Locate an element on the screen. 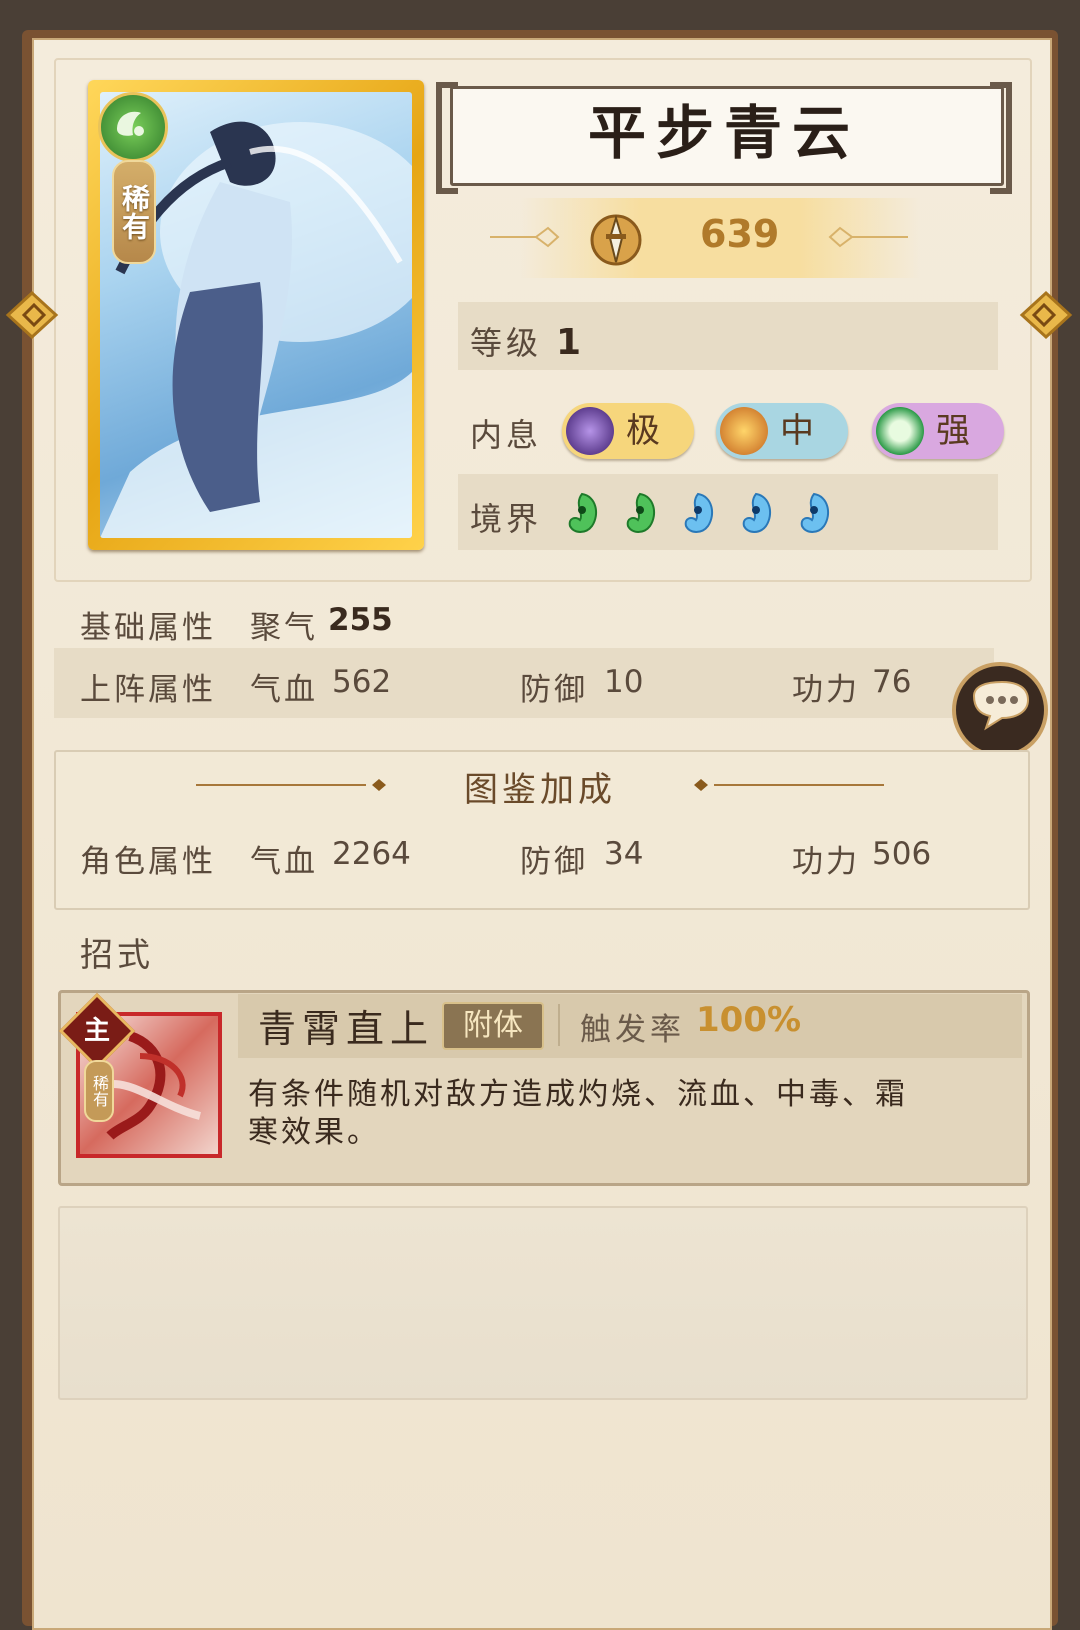  neixi-pill-1: 极 is located at coordinates (628, 431).